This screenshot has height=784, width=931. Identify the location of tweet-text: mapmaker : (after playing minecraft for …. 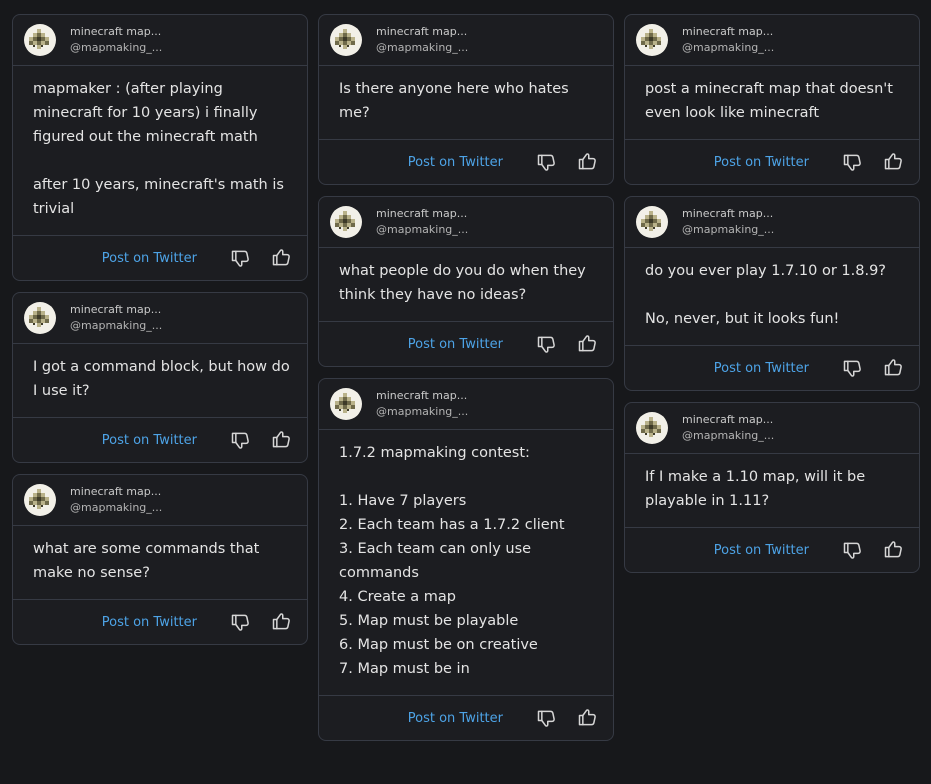
(160, 151).